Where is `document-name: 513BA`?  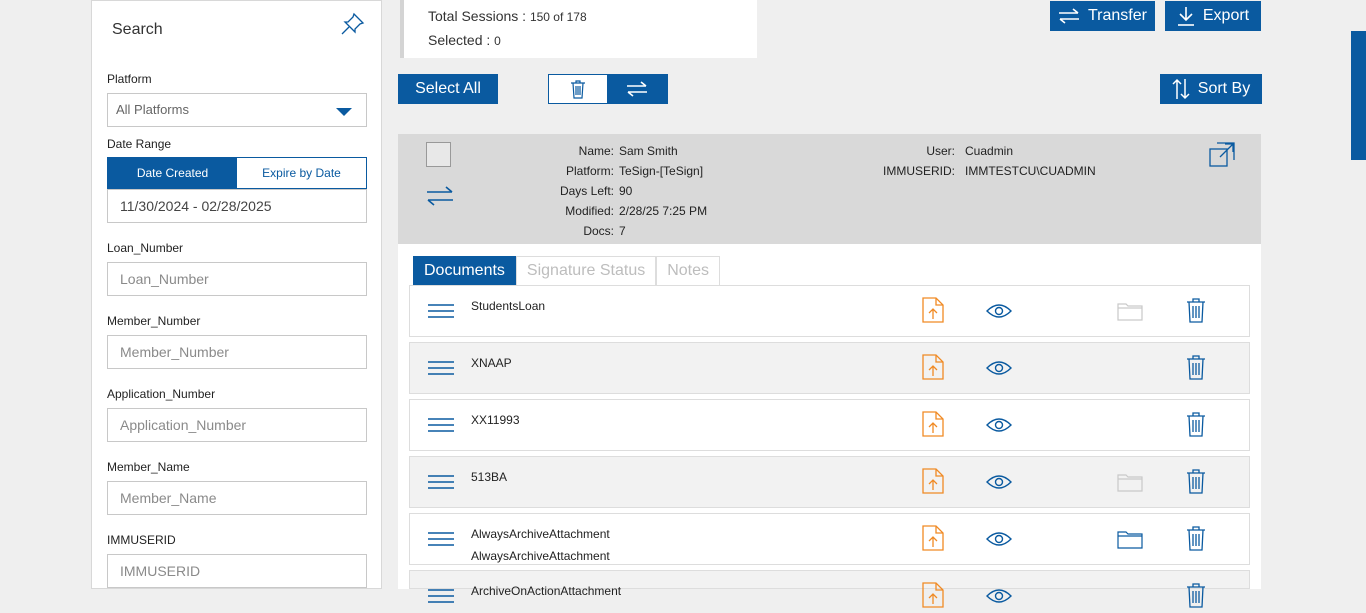
document-name: 513BA is located at coordinates (489, 477).